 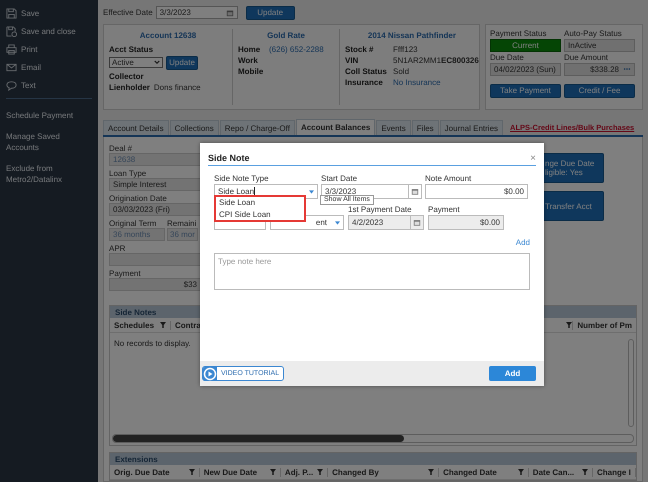 What do you see at coordinates (386, 222) in the screenshot?
I see `date-field: 4/2/2023` at bounding box center [386, 222].